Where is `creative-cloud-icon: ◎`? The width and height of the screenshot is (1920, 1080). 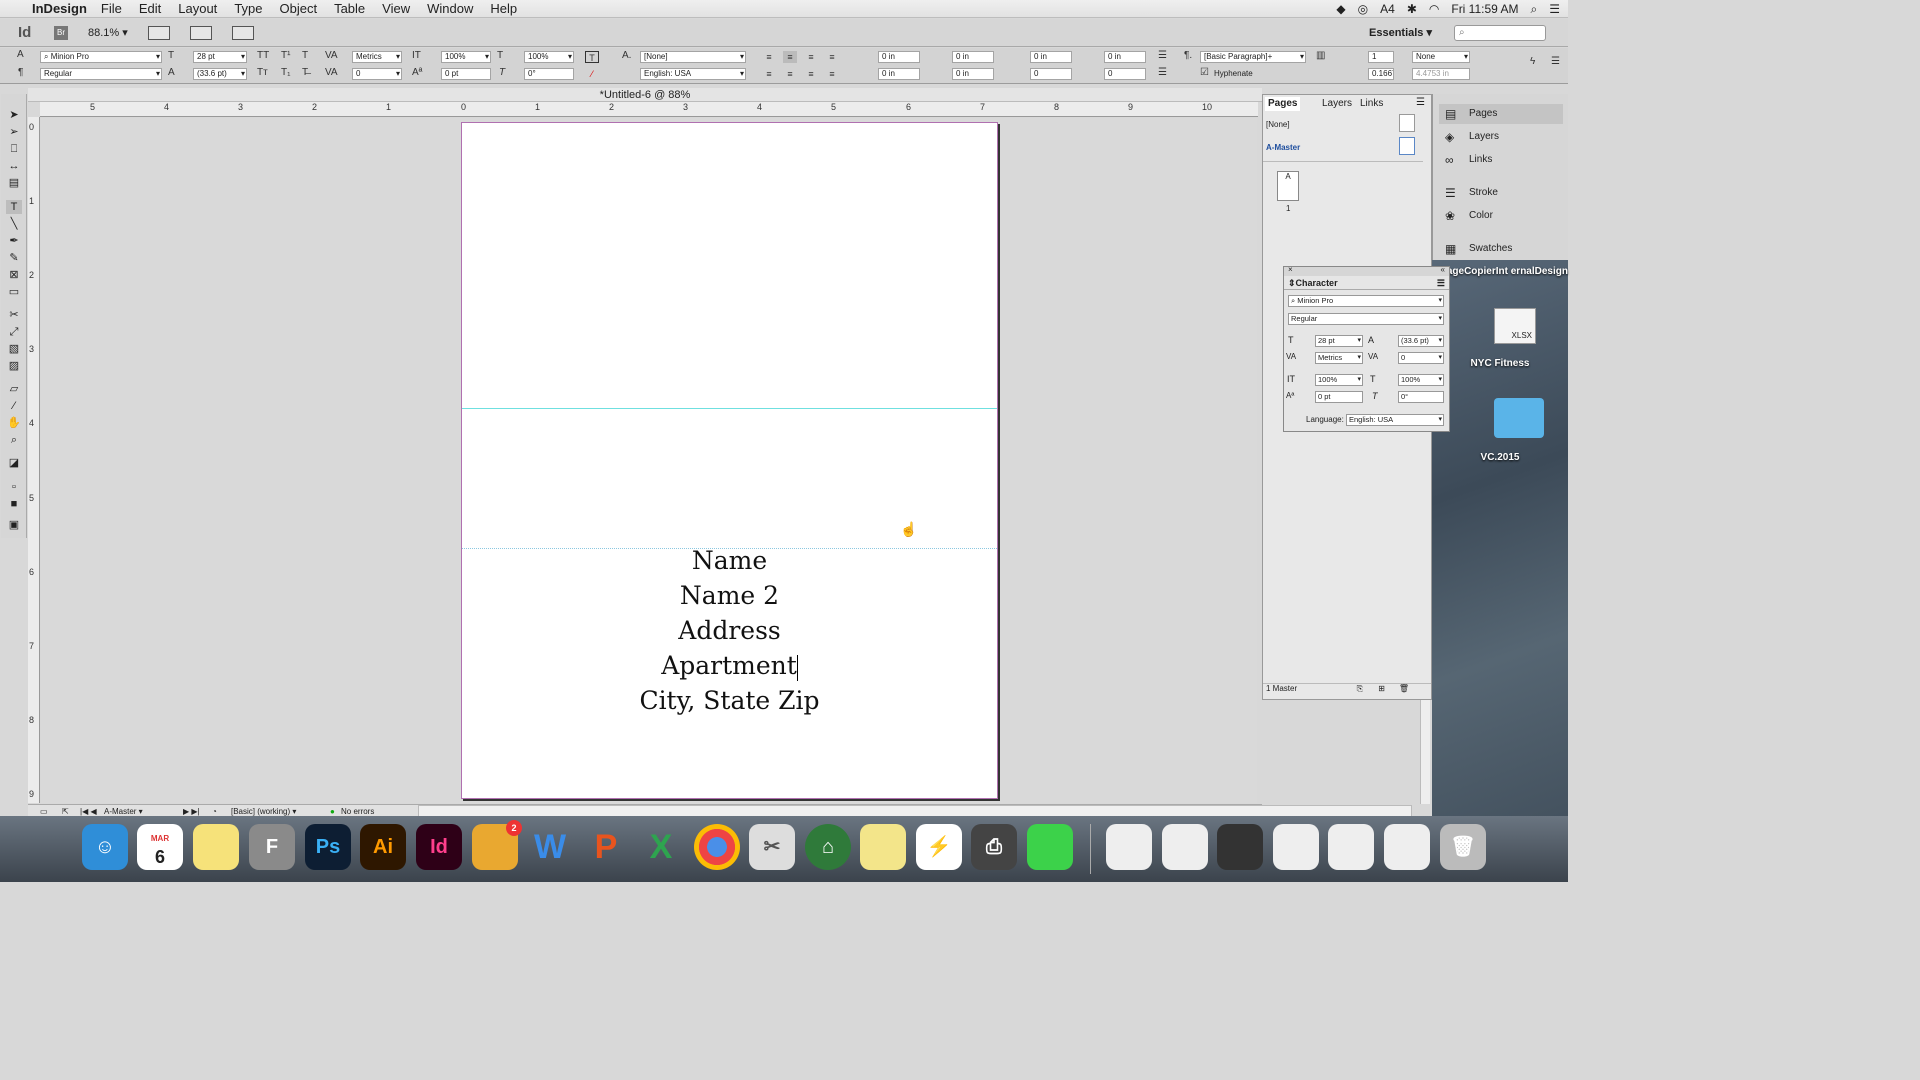
creative-cloud-icon: ◎ is located at coordinates (1363, 9).